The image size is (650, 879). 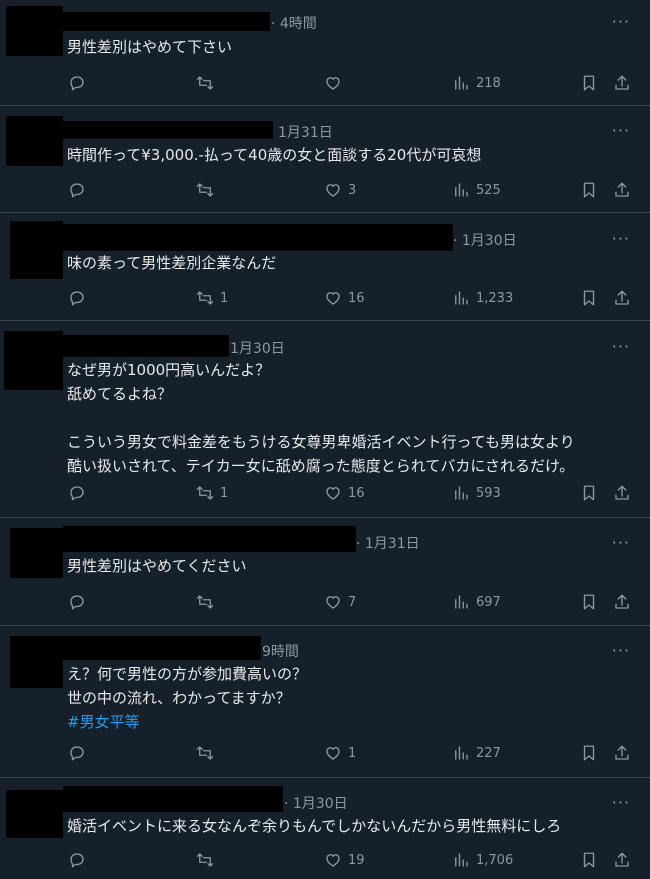 I want to click on post-text: 男性差別はやめて下さい, so click(x=150, y=47).